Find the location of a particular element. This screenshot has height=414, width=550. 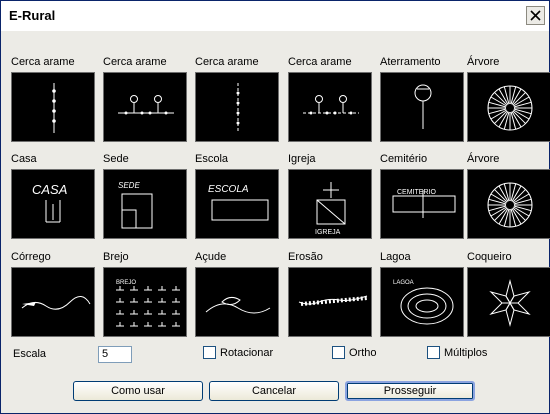

symbol-cell: Lagoa LAGOA is located at coordinates (422, 293).